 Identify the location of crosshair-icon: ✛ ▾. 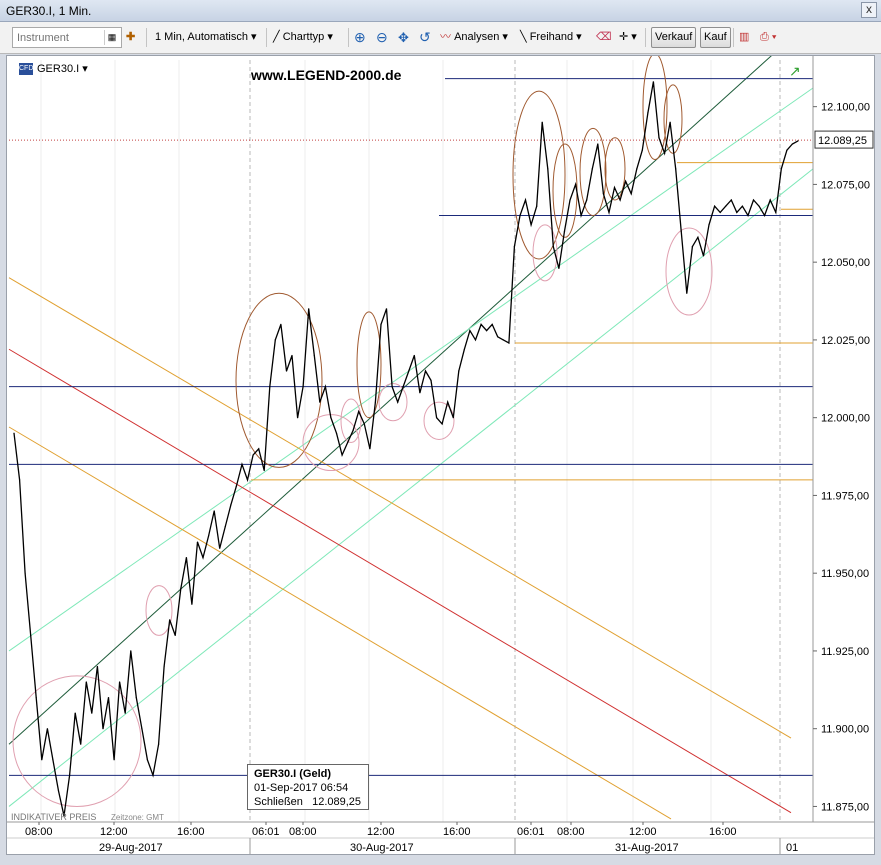
(628, 37).